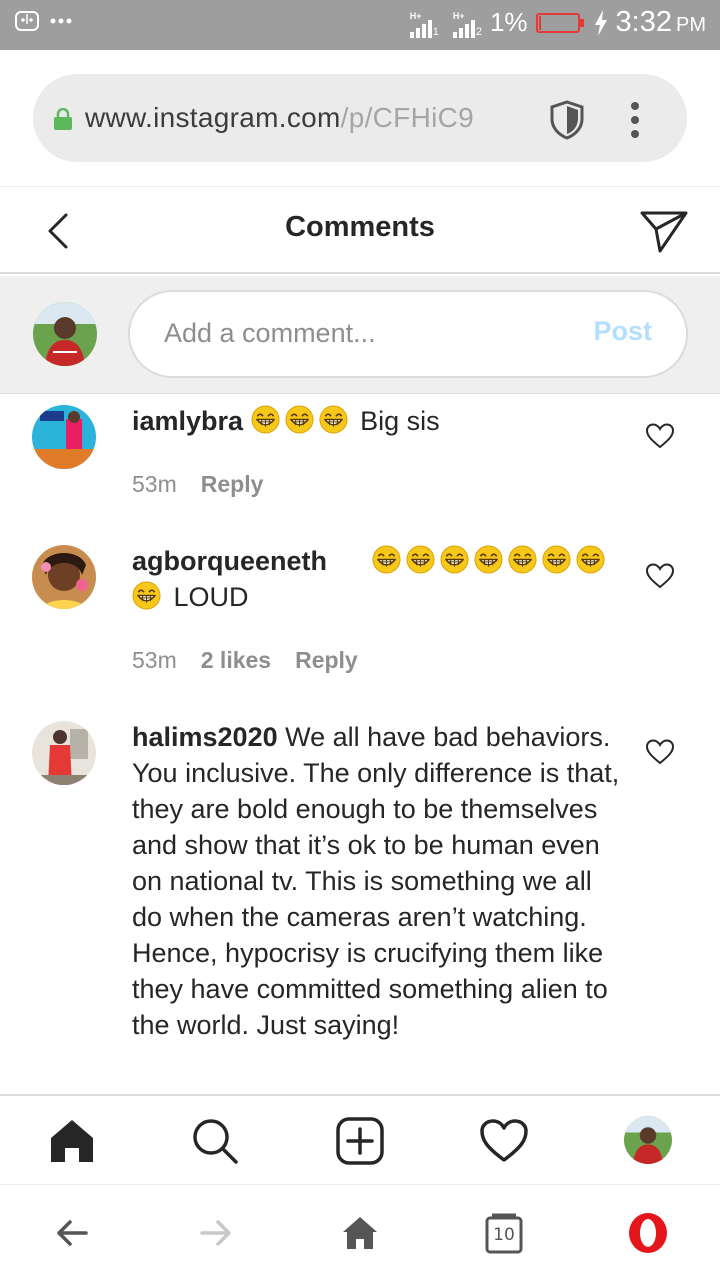  Describe the element at coordinates (415, 15) in the screenshot. I see `network-type-1: H+` at that location.